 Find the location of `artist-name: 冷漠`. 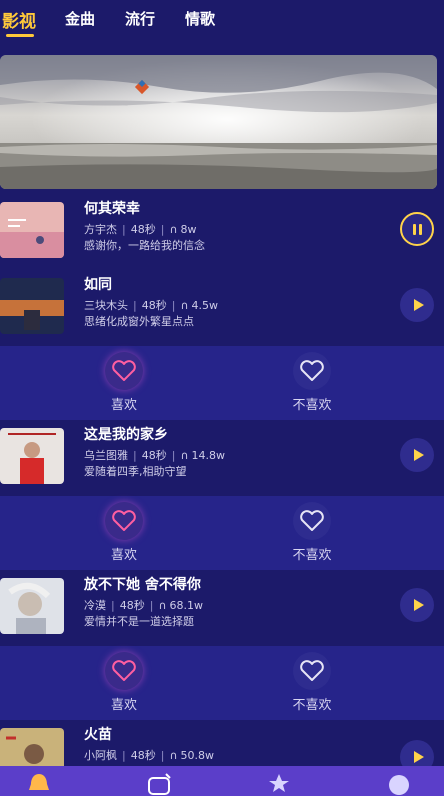

artist-name: 冷漠 is located at coordinates (95, 605).